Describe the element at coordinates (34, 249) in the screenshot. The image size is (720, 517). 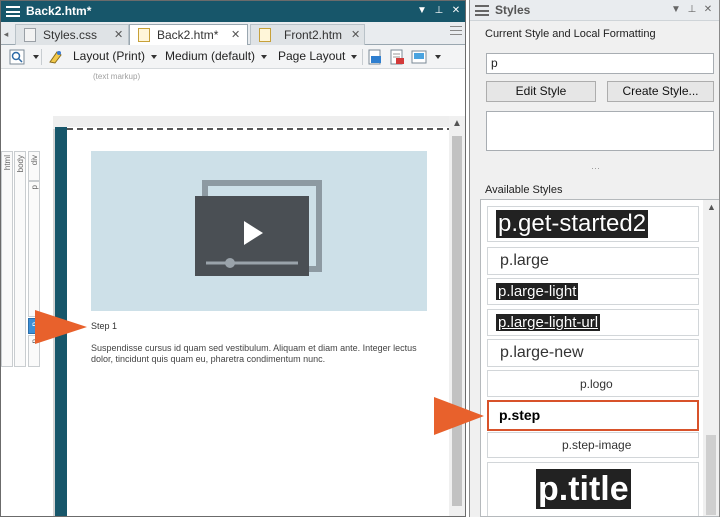
I see `structure-bar-p-image: p` at that location.